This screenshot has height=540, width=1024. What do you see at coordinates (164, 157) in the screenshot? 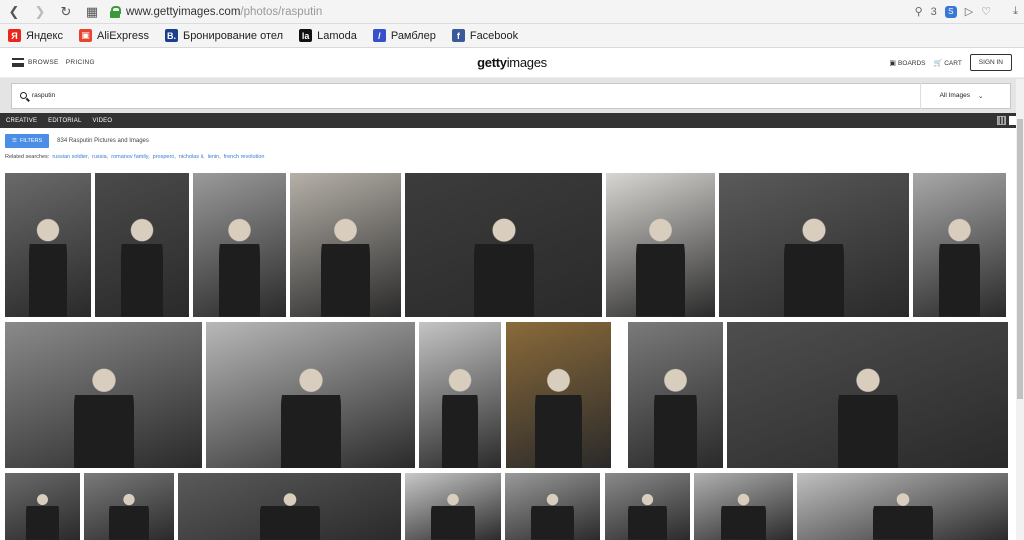
I see `related-search-link: prospero,` at bounding box center [164, 157].